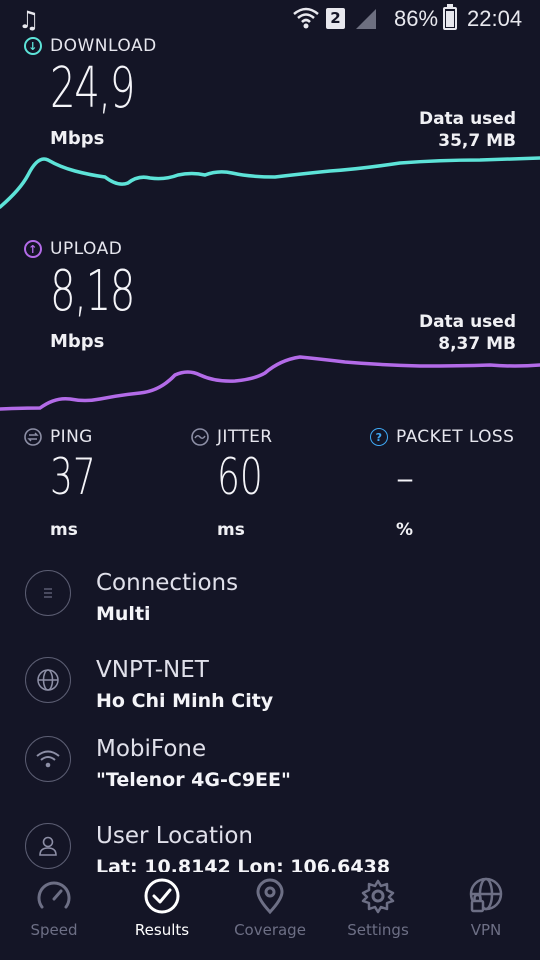  Describe the element at coordinates (366, 21) in the screenshot. I see `cell-signal-icon` at that location.